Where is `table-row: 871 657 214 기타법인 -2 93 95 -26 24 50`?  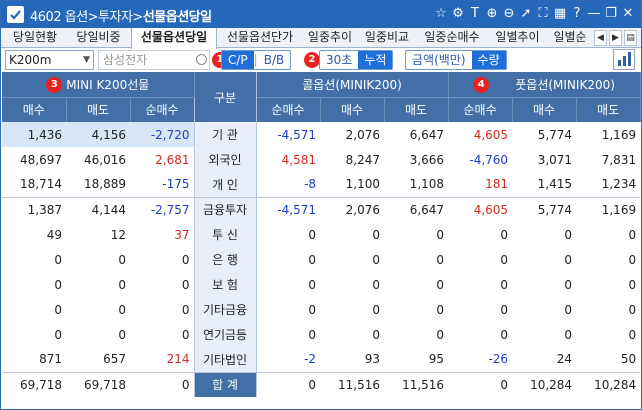
table-row: 871 657 214 기타법인 -2 93 95 -26 24 50 is located at coordinates (321, 359).